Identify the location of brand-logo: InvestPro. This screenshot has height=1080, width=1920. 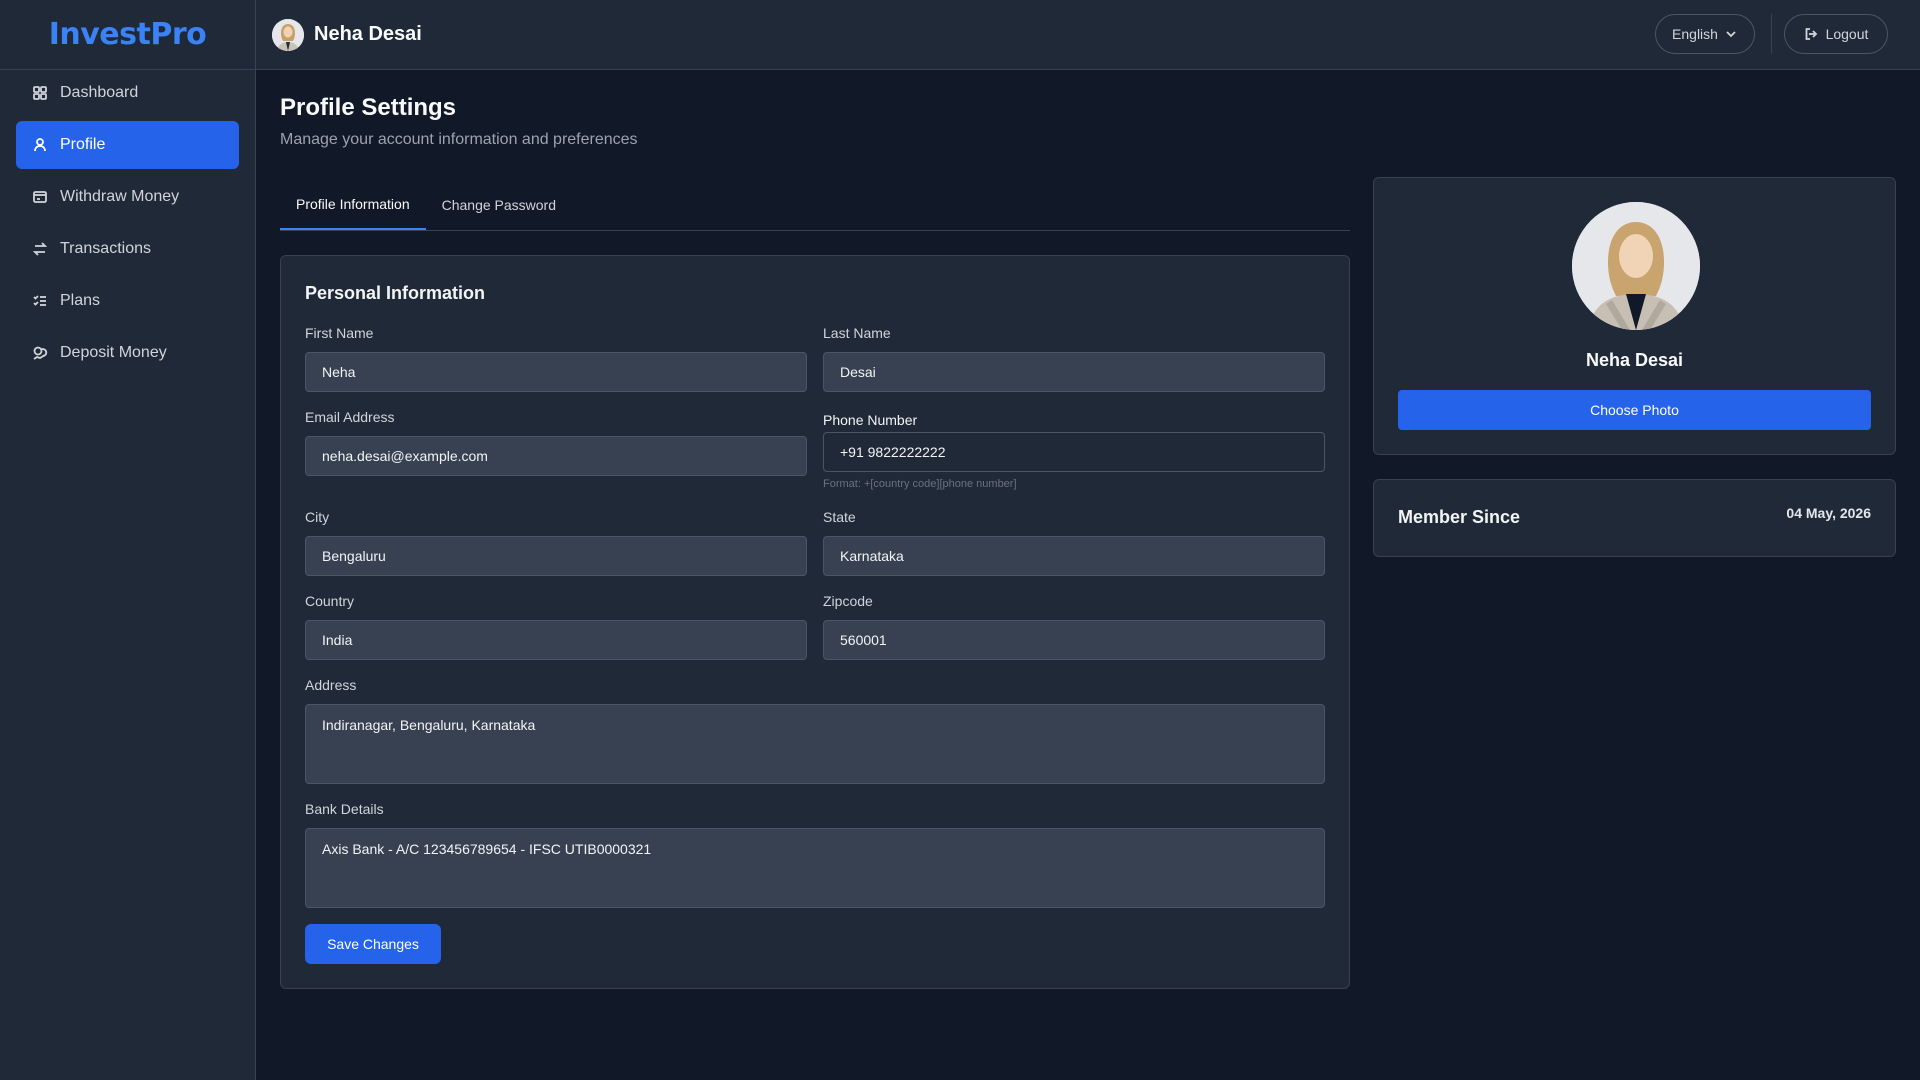
(128, 34).